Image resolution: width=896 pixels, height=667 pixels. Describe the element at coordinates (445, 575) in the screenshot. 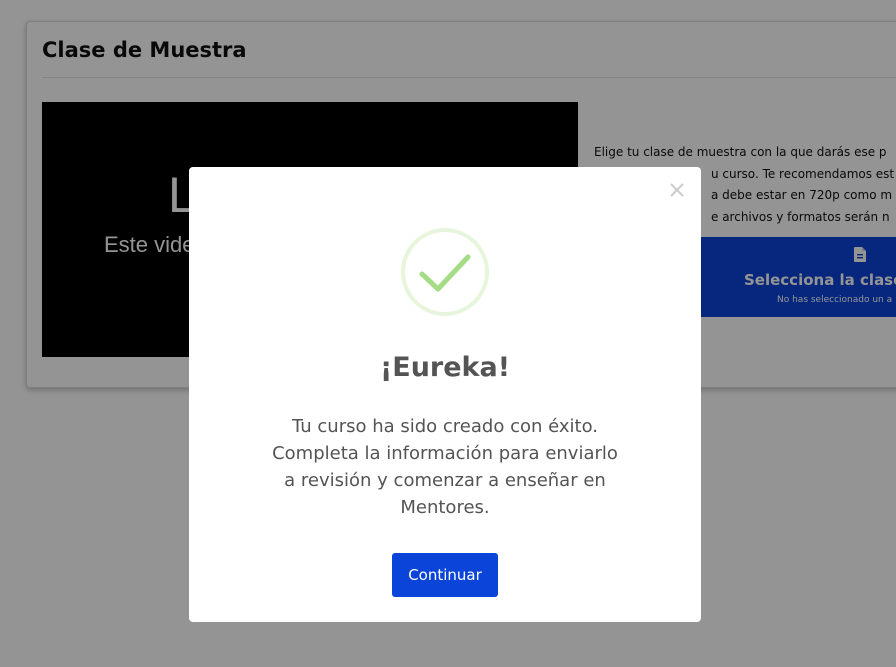

I see `continue-button: Continuar` at that location.